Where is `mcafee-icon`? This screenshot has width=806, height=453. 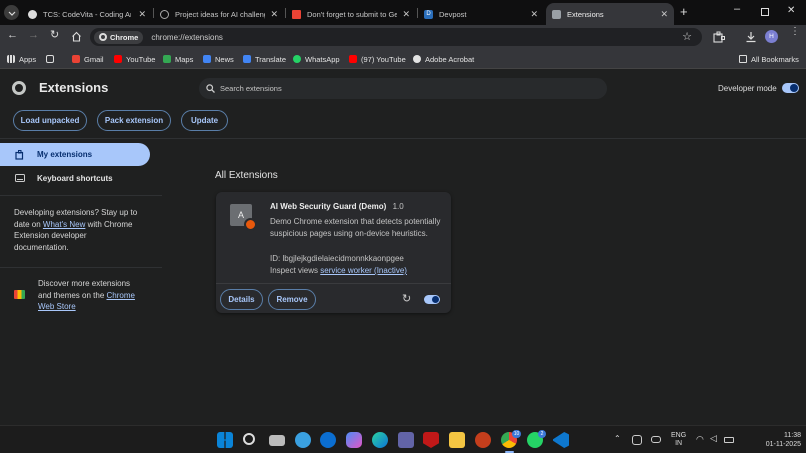
mcafee-icon is located at coordinates (431, 440).